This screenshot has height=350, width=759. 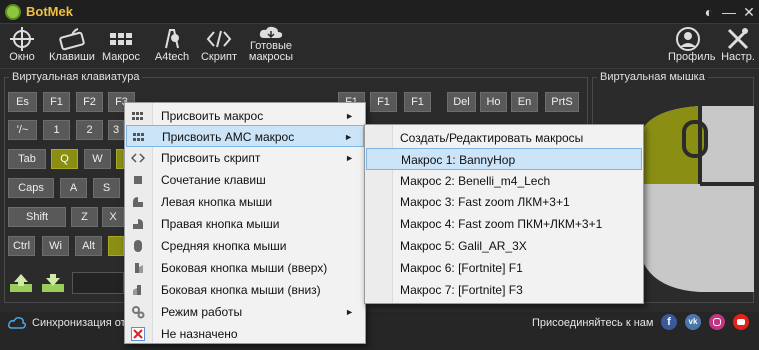 I want to click on tool-script-label: Скрипт, so click(x=218, y=57).